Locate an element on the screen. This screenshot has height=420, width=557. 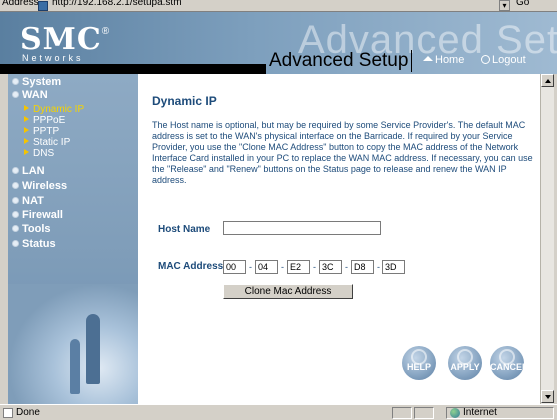
zone-text: Internet is located at coordinates (480, 412).